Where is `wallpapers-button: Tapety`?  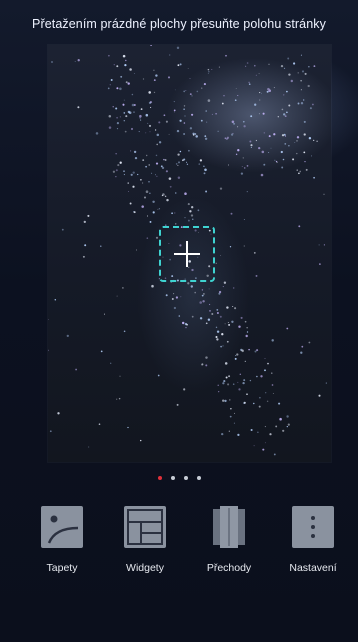 wallpapers-button: Tapety is located at coordinates (62, 540).